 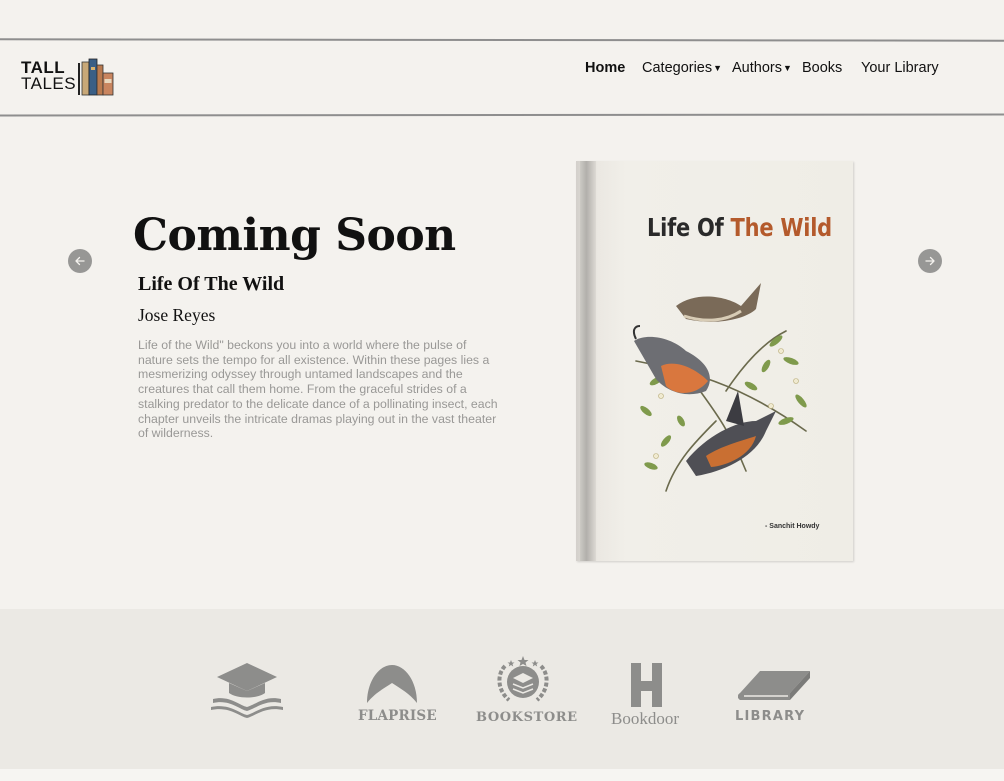 I want to click on cover-title-part2: The Wild, so click(x=781, y=227).